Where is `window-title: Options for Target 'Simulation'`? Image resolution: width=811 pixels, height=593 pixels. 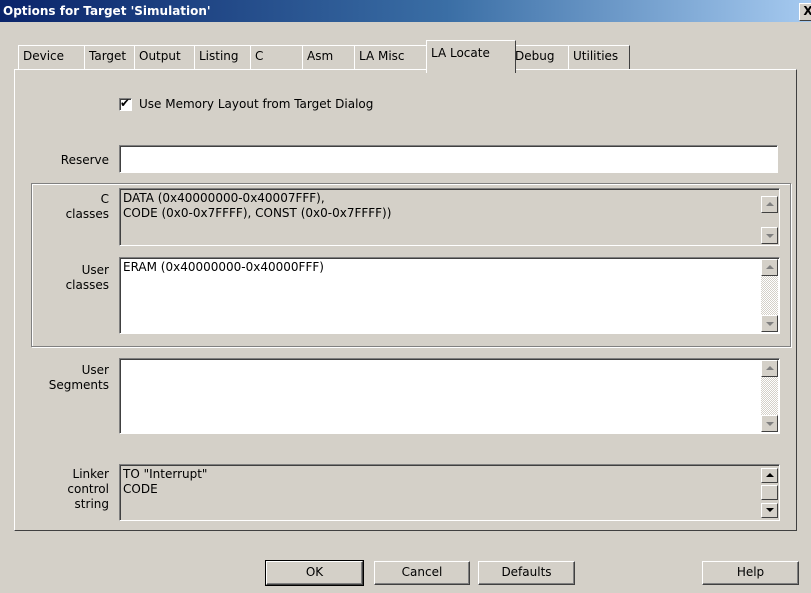
window-title: Options for Target 'Simulation' is located at coordinates (107, 11).